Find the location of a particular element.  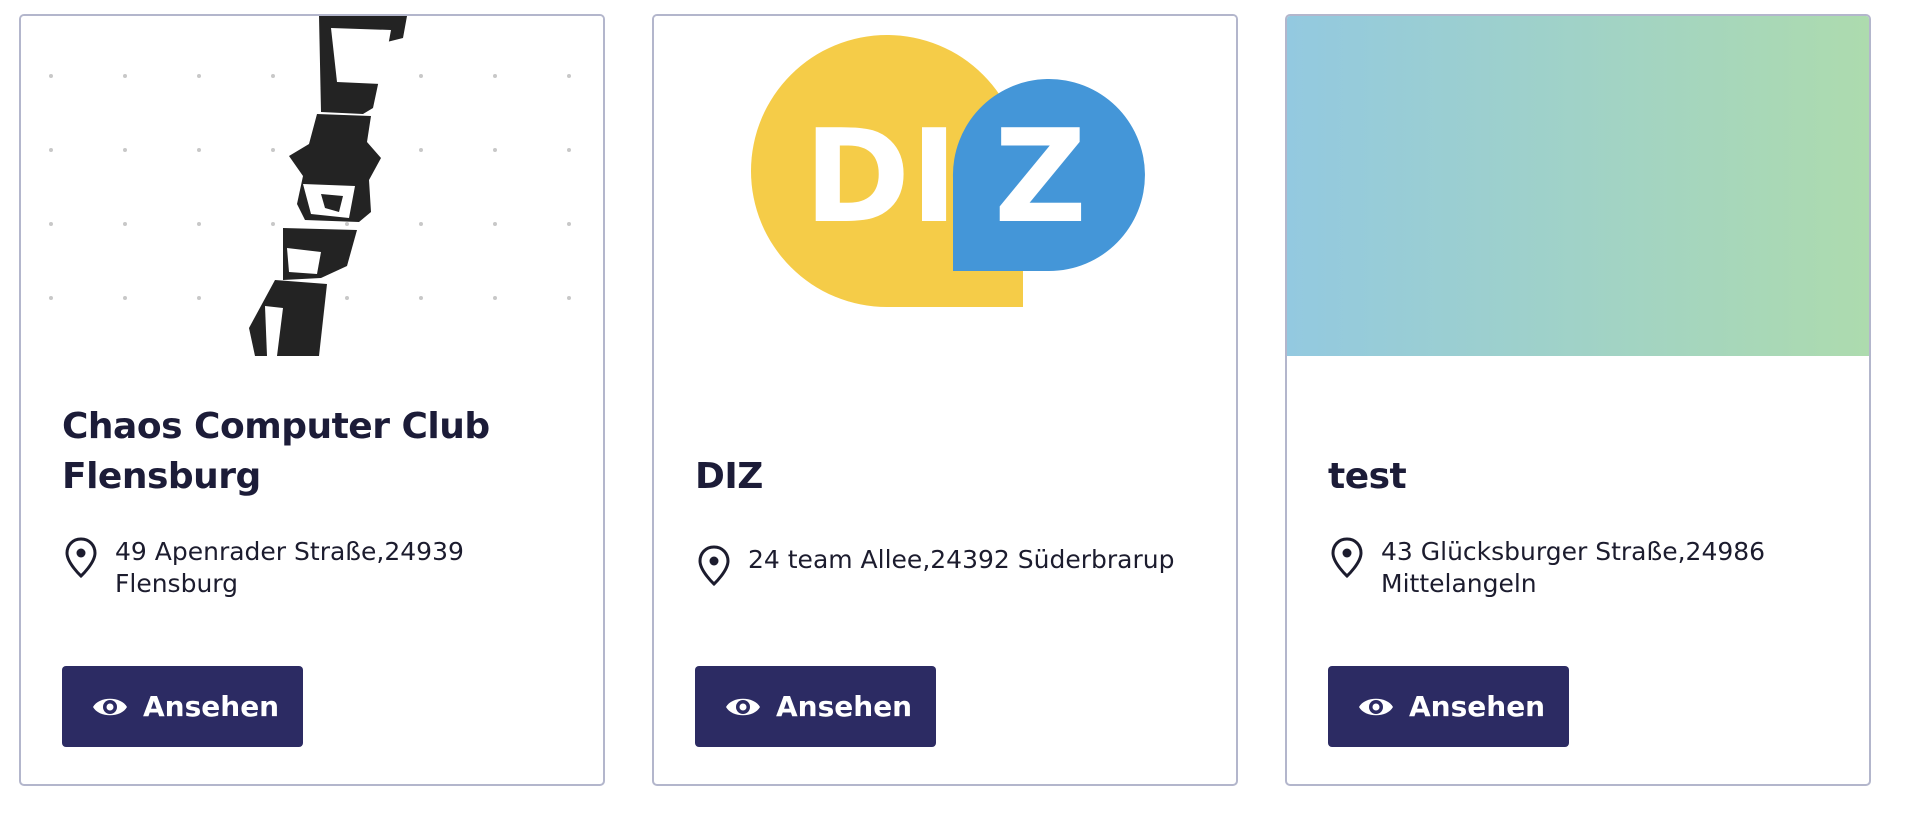

chaos-computer-club-logo is located at coordinates (312, 186).